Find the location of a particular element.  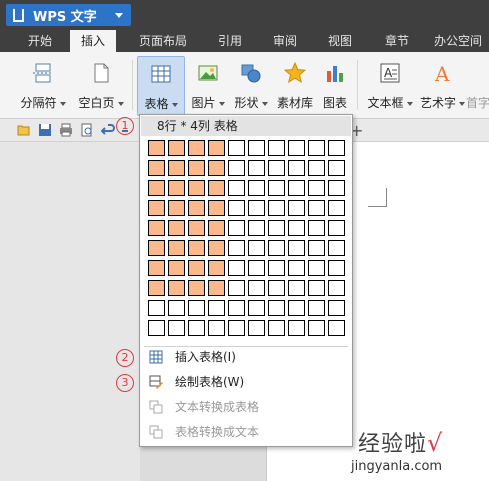

print-preview-icon is located at coordinates (87, 130).